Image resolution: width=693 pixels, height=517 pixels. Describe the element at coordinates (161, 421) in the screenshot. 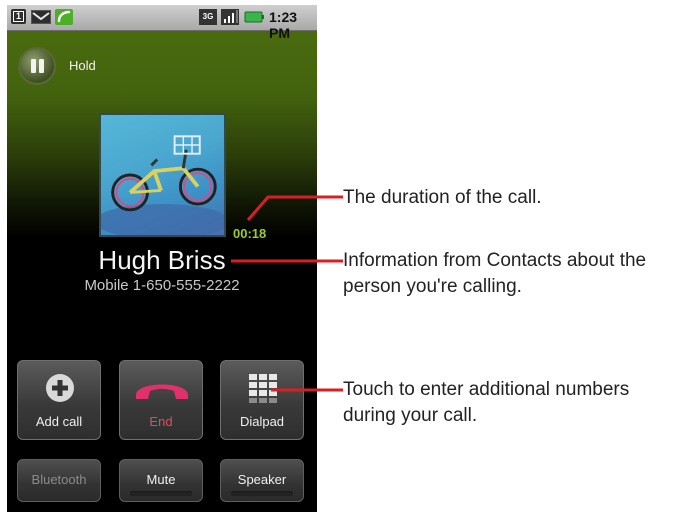

I see `end-label: End` at that location.